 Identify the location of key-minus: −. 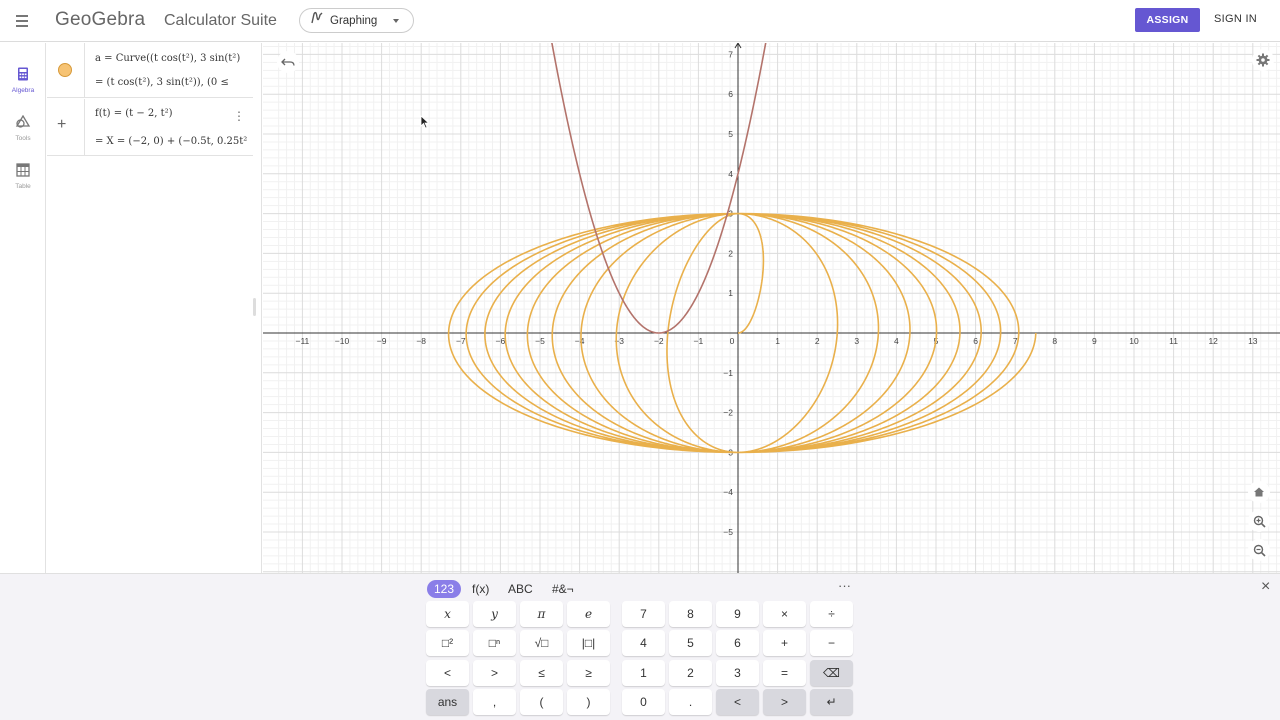
(831, 643).